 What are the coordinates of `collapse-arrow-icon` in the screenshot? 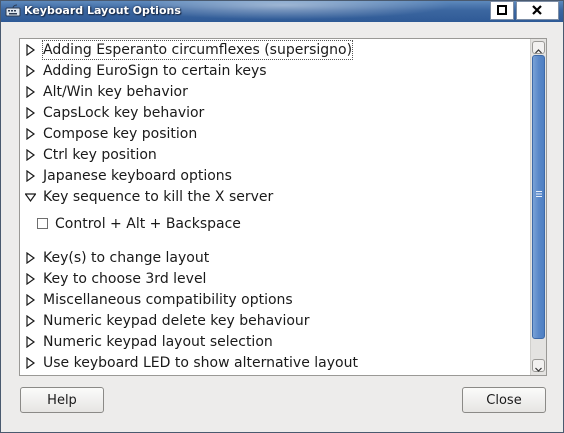 It's located at (30, 197).